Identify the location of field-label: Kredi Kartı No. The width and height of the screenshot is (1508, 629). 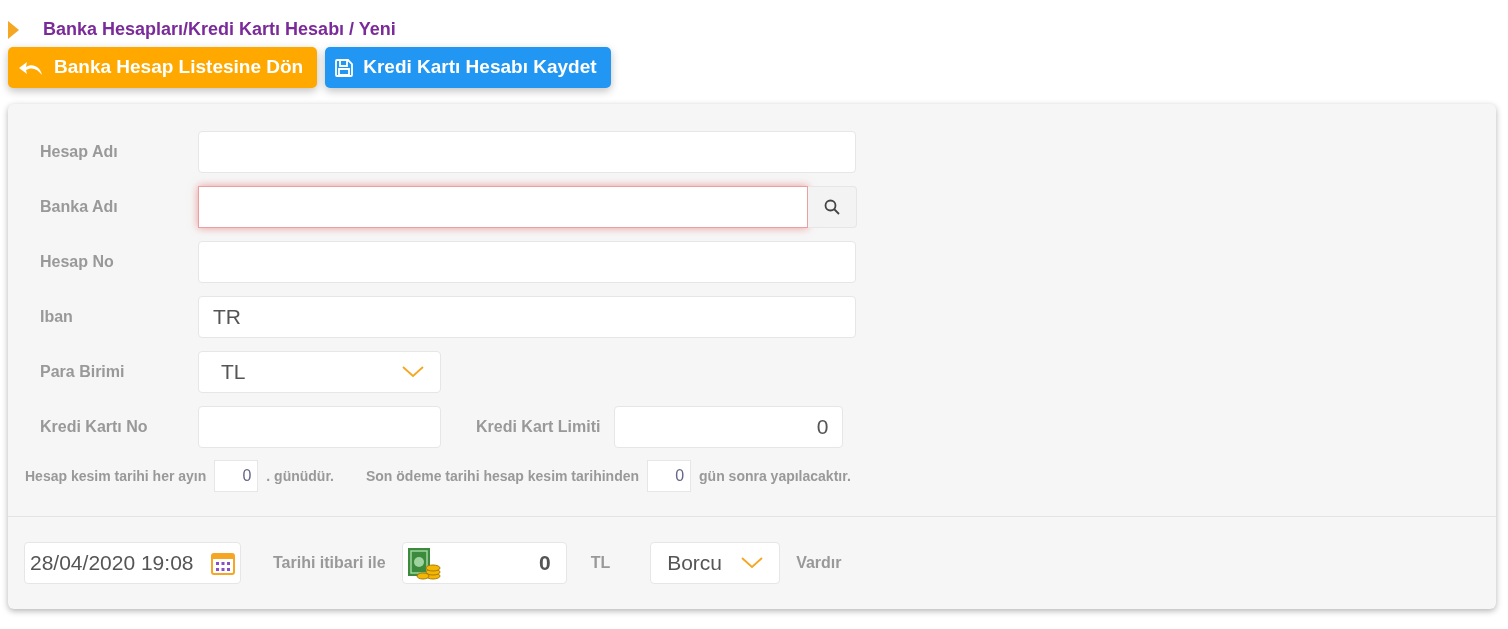
(94, 426).